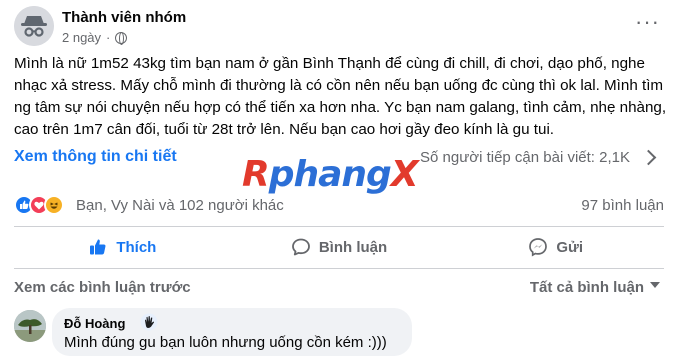 The height and width of the screenshot is (356, 678). I want to click on caret-down-icon, so click(655, 285).